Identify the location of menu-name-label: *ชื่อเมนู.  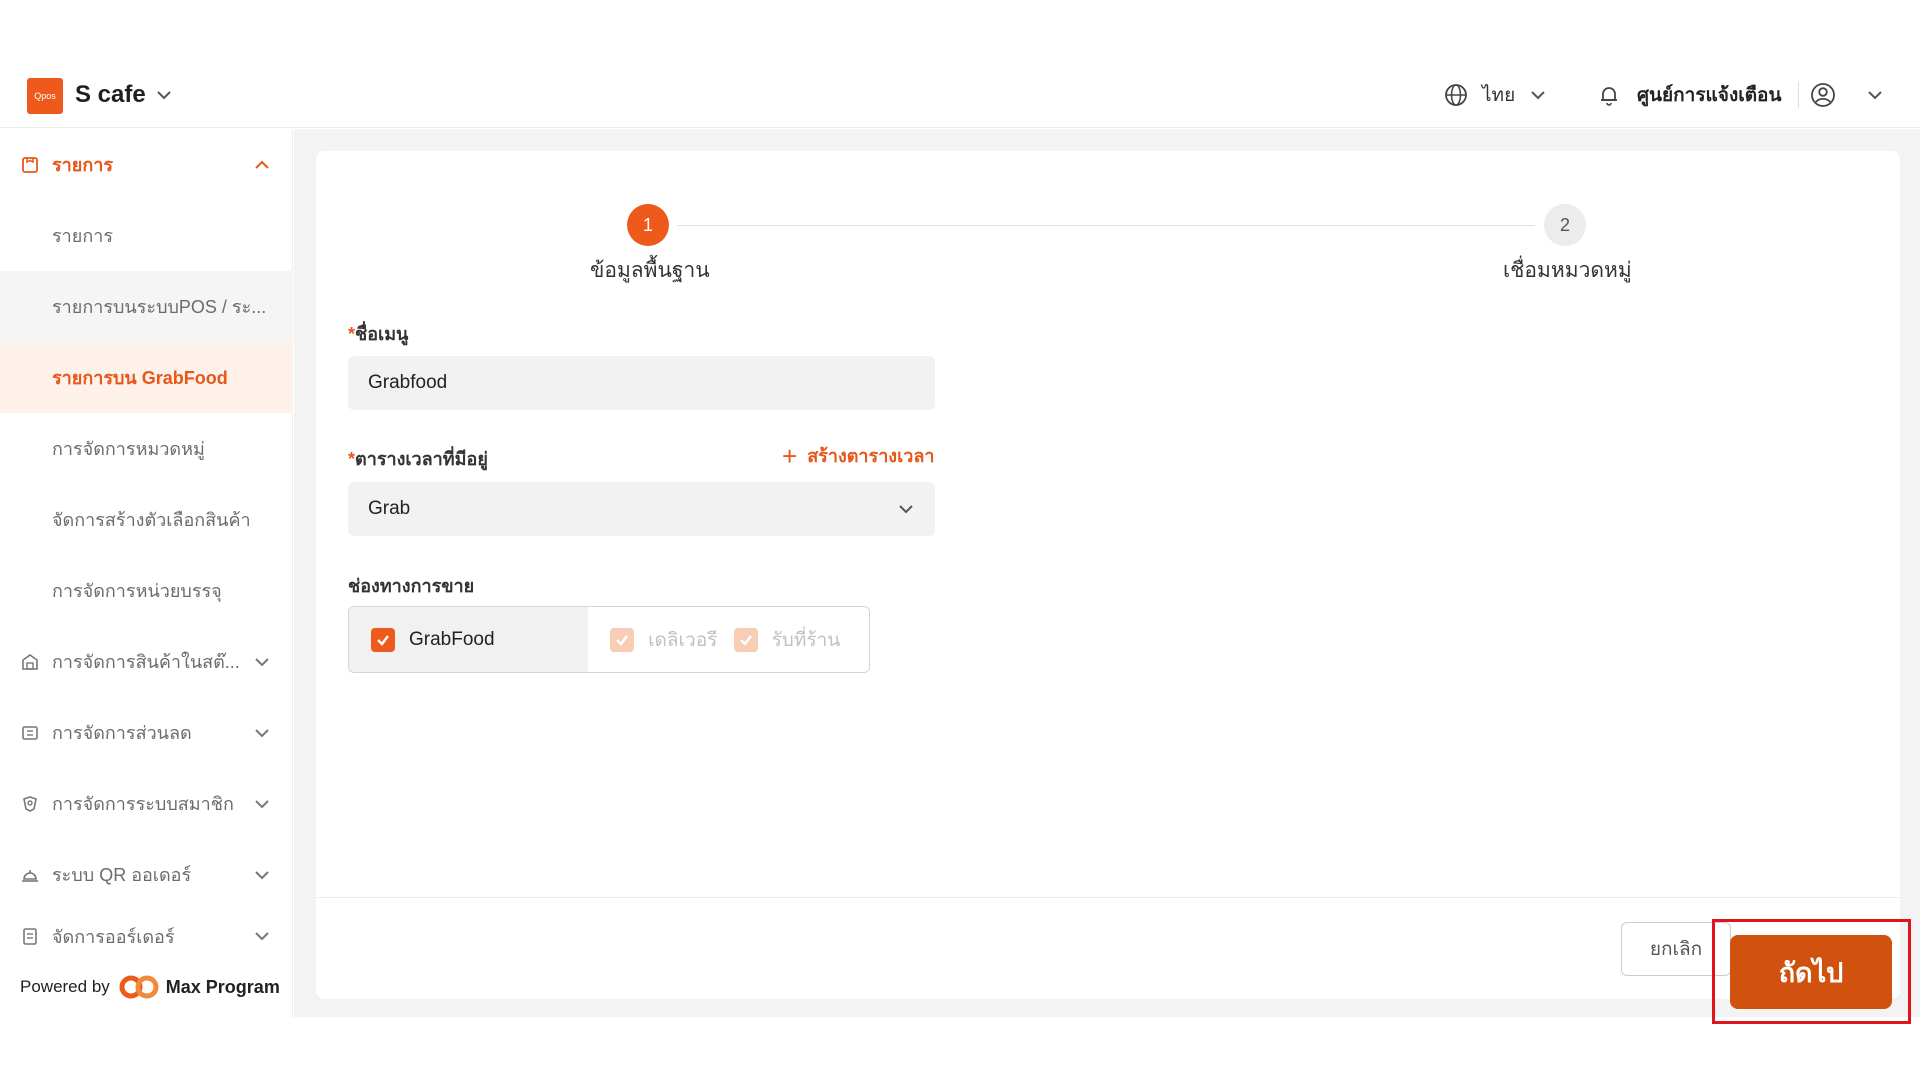
(378, 333).